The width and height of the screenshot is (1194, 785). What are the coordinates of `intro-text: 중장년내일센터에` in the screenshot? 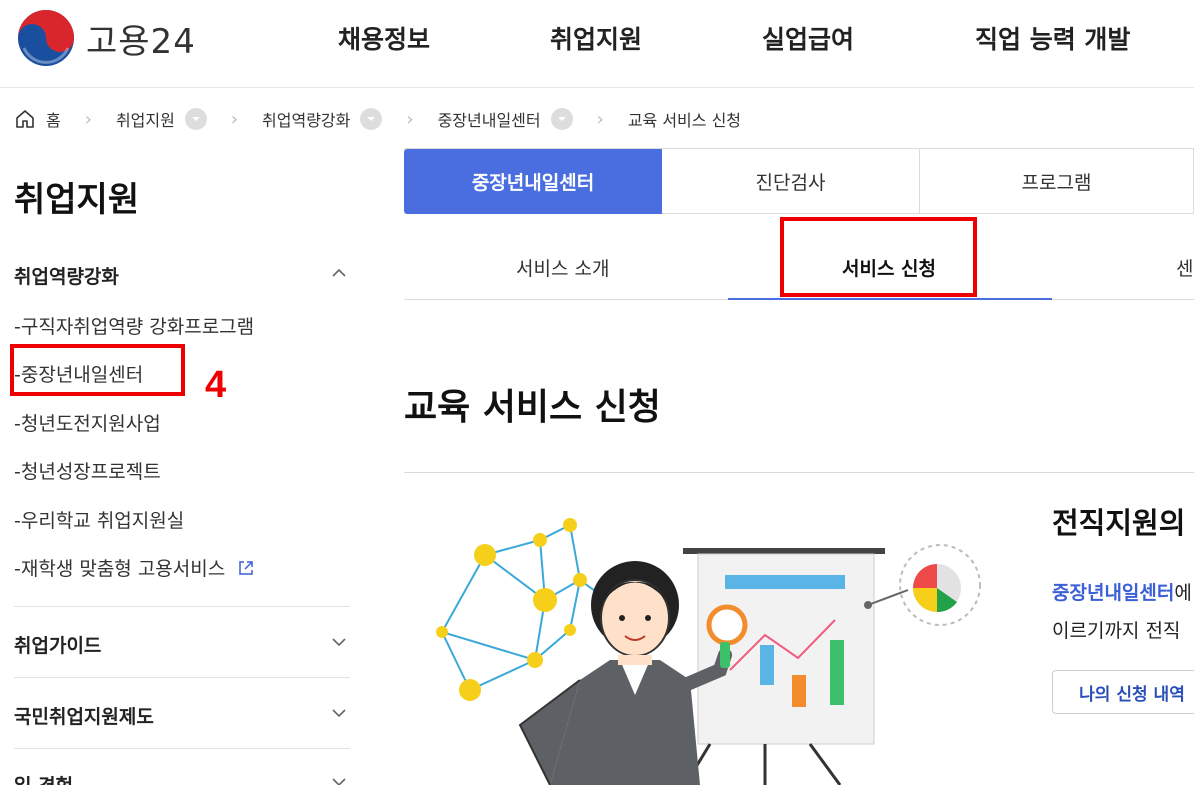 It's located at (1122, 591).